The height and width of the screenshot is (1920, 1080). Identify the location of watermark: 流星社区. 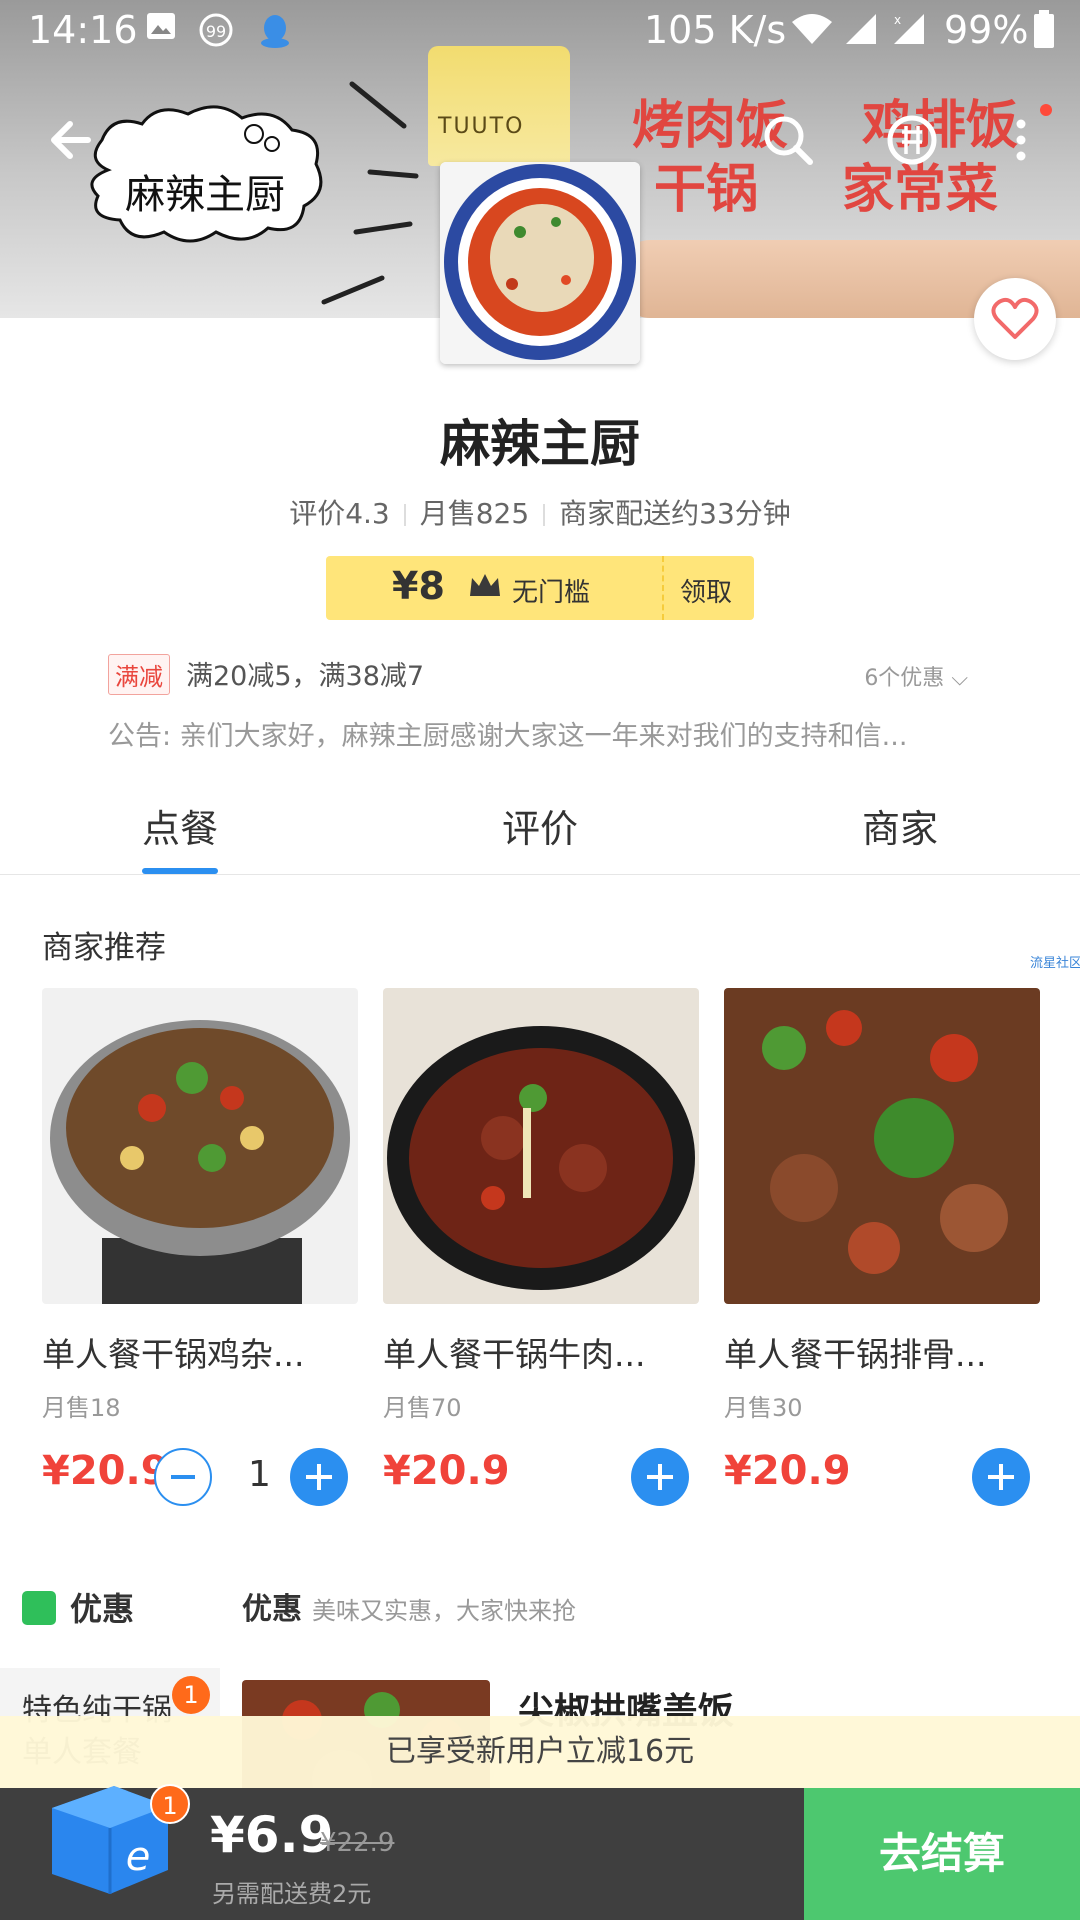
(1055, 963).